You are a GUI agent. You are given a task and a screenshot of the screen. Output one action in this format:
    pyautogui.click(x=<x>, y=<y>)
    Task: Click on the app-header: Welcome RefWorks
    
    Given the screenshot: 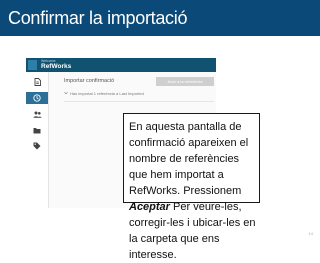 What is the action you would take?
    pyautogui.click(x=121, y=65)
    